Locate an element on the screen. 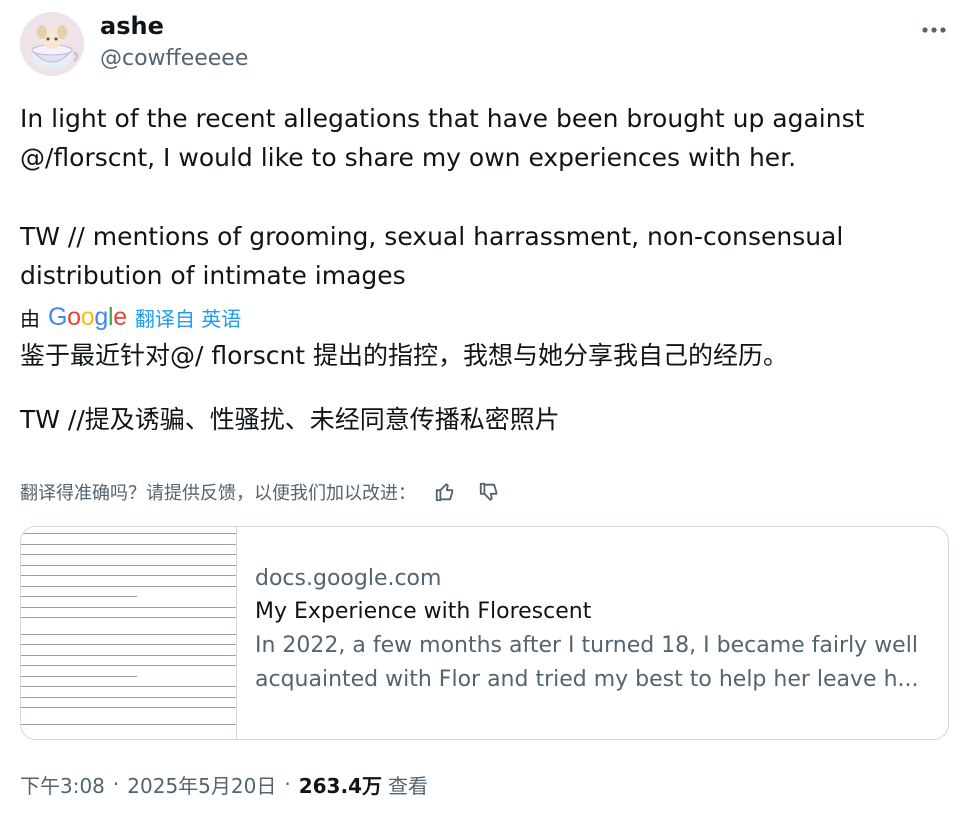 Image resolution: width=960 pixels, height=822 pixels. avatar-image is located at coordinates (52, 44).